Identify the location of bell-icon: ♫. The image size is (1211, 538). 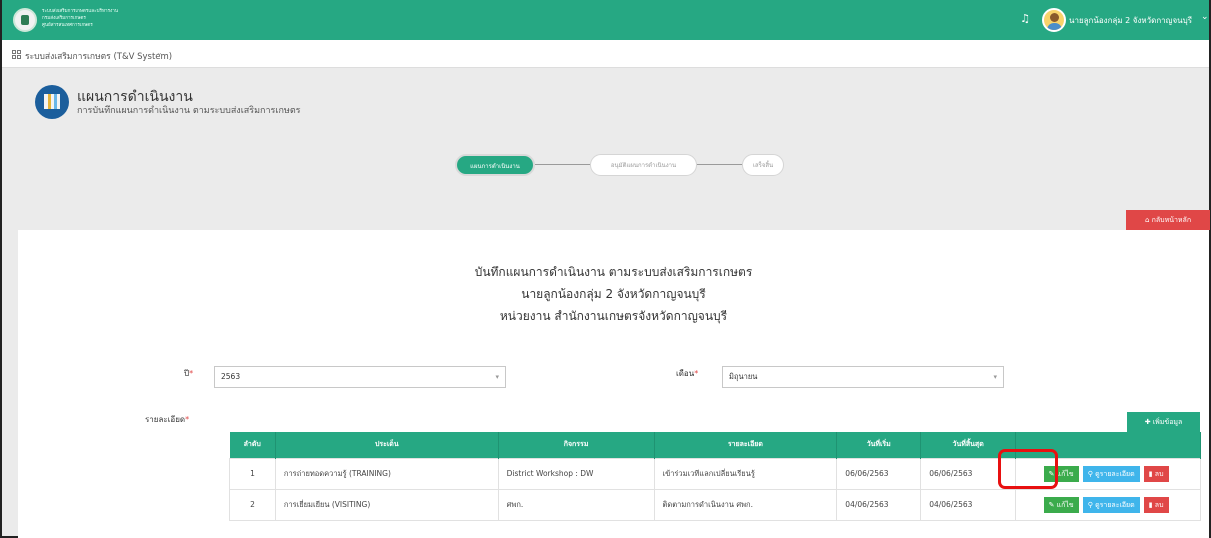
(1025, 19).